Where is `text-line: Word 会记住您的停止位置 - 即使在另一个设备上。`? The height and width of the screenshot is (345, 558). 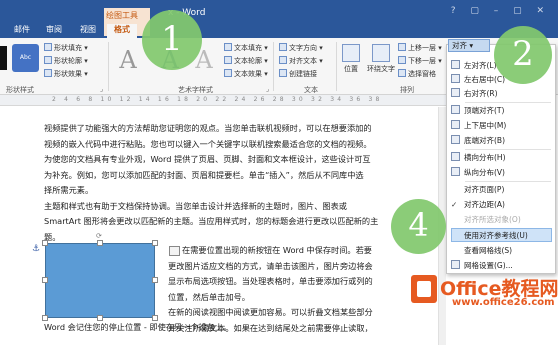 text-line: Word 会记住您的停止位置 - 即使在另一个设备上。 is located at coordinates (138, 327).